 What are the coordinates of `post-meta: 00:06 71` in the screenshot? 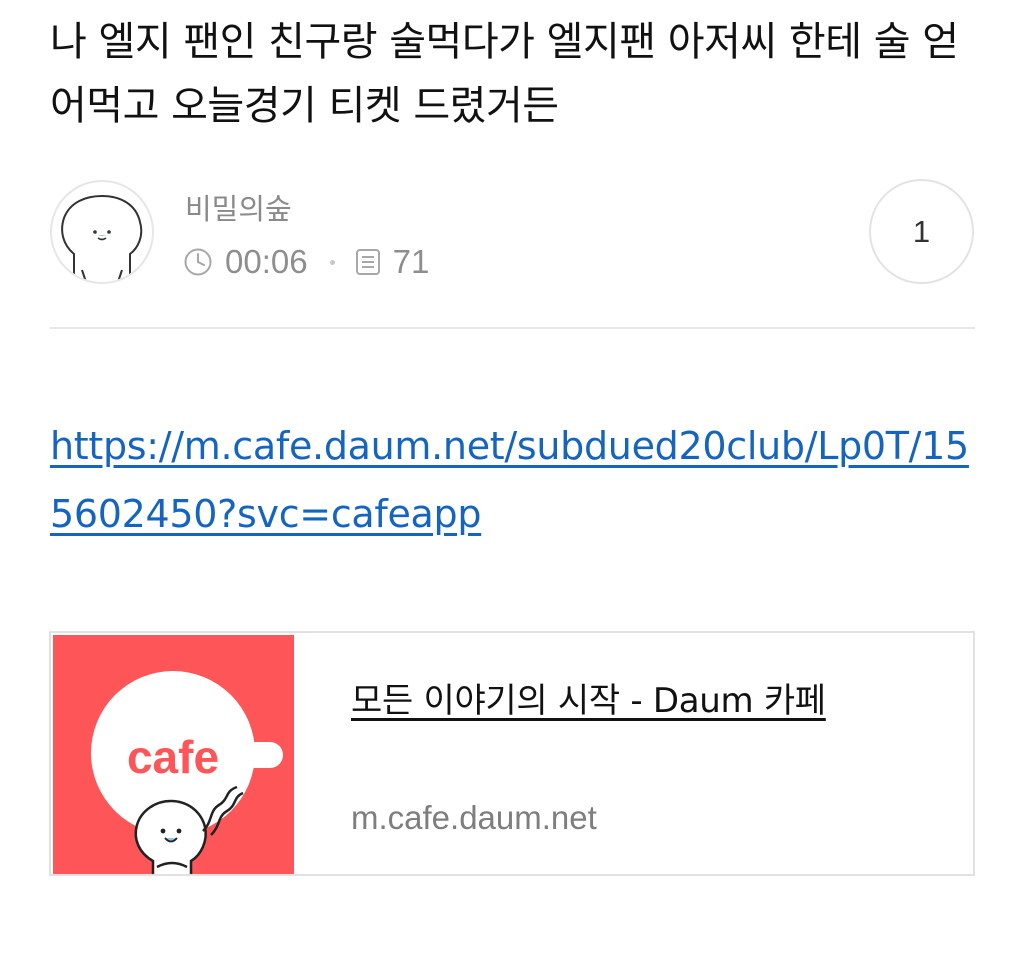 It's located at (306, 262).